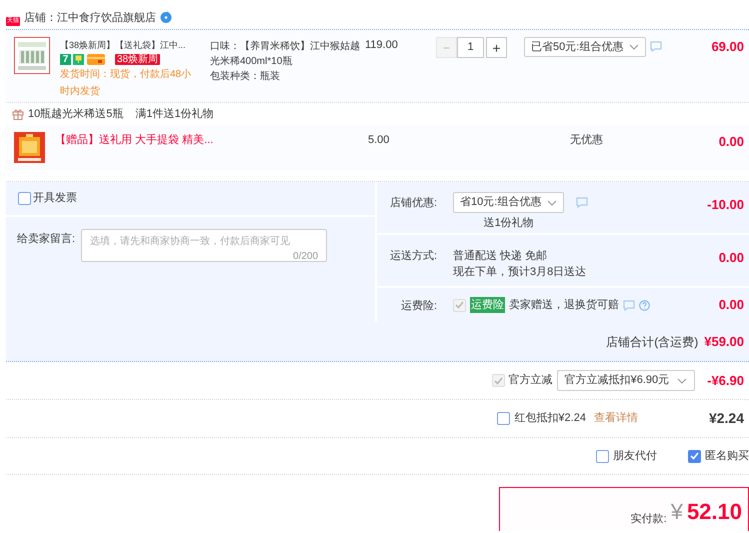  What do you see at coordinates (550, 418) in the screenshot?
I see `coupon-label: 红包抵扣¥2.24` at bounding box center [550, 418].